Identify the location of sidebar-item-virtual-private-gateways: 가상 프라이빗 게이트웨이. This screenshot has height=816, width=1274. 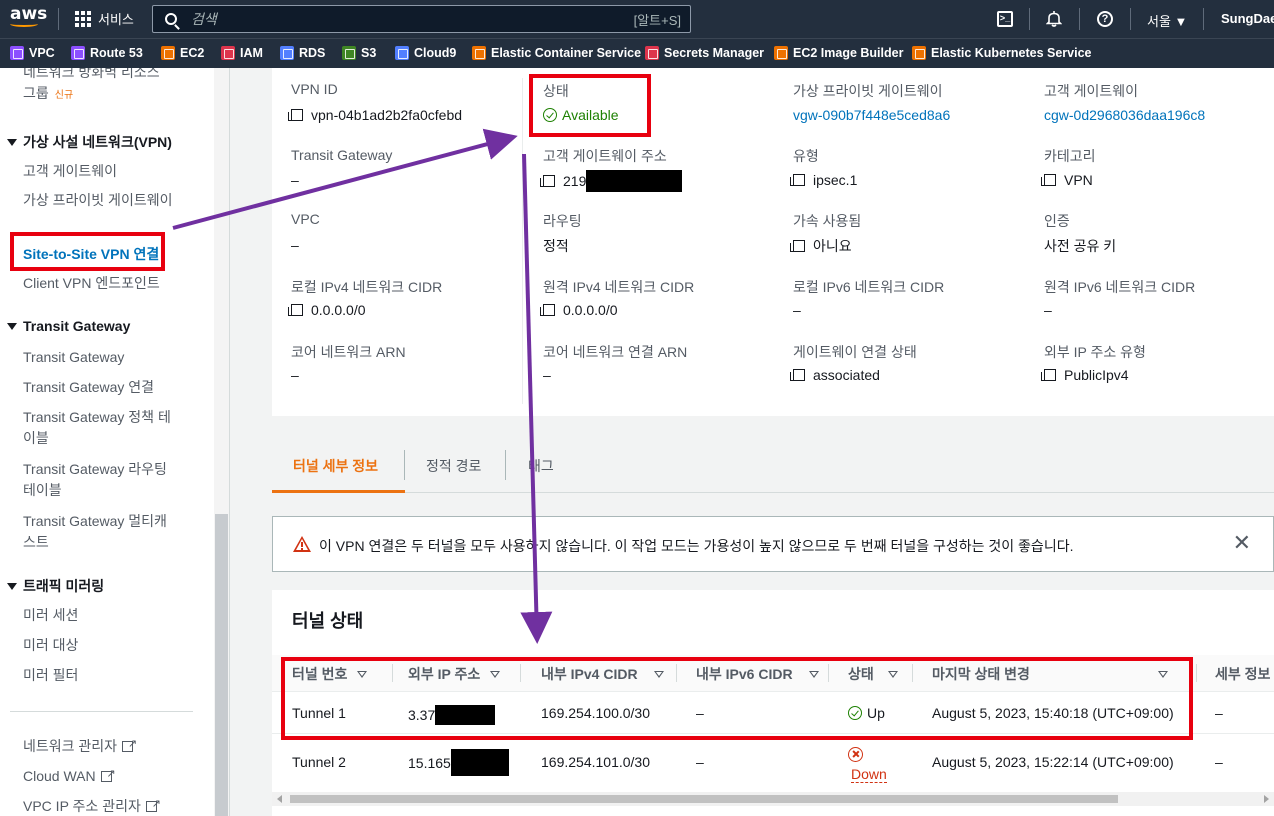
(98, 200).